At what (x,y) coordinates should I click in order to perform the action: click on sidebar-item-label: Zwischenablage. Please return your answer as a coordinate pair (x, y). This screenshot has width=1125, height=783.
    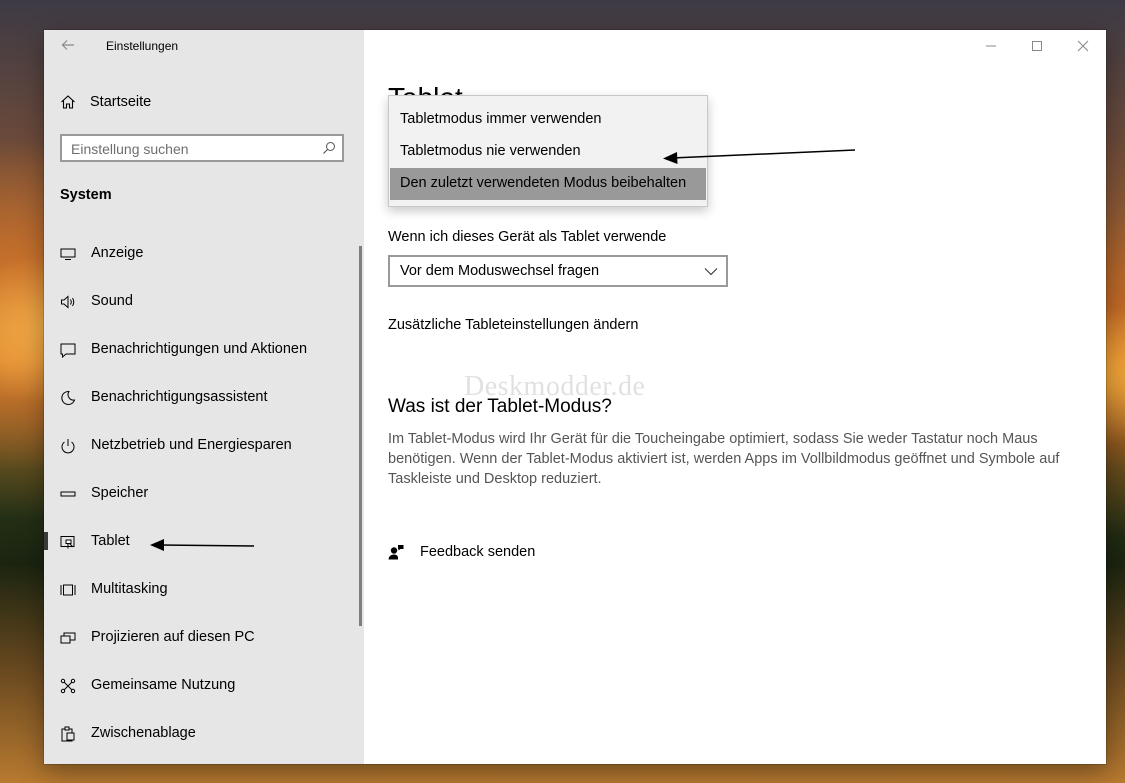
    Looking at the image, I should click on (143, 733).